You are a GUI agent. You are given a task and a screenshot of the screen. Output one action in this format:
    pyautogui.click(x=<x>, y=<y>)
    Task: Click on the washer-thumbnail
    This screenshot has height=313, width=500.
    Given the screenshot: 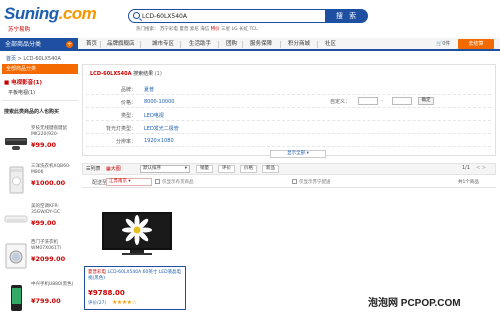 What is the action you would take?
    pyautogui.click(x=16, y=180)
    